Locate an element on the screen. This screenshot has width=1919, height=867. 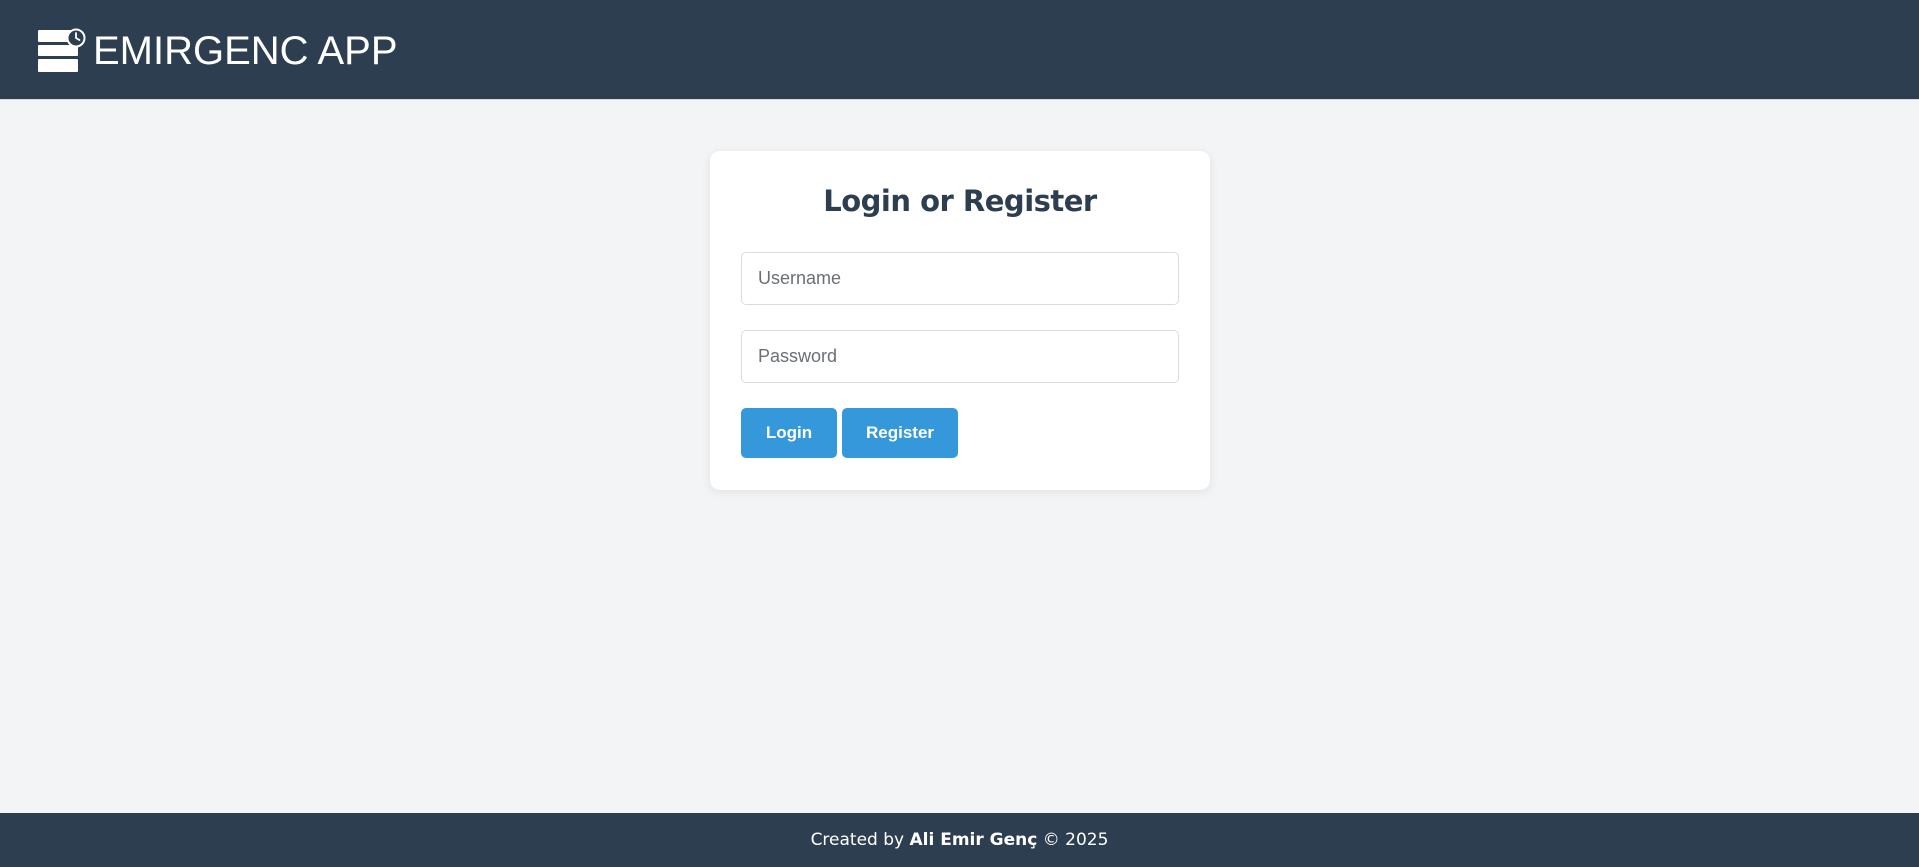
username-input is located at coordinates (960, 278).